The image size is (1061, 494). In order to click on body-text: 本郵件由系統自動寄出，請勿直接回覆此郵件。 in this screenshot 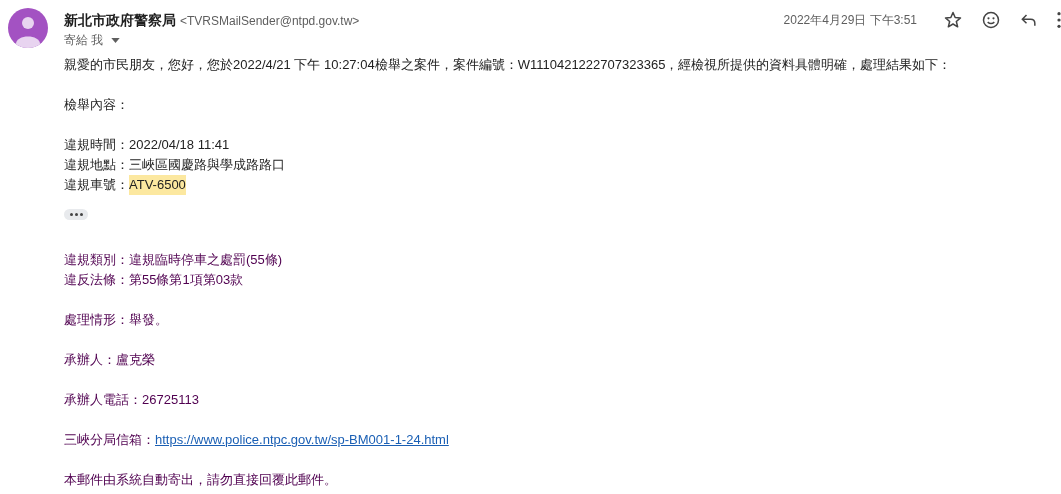, I will do `click(200, 480)`.